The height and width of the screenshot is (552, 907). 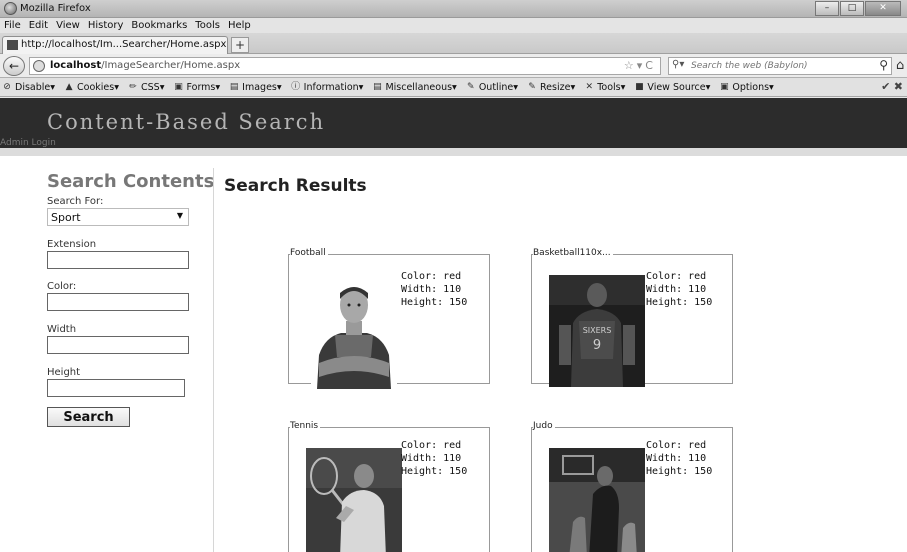 What do you see at coordinates (597, 345) in the screenshot?
I see `svg-text: 9` at bounding box center [597, 345].